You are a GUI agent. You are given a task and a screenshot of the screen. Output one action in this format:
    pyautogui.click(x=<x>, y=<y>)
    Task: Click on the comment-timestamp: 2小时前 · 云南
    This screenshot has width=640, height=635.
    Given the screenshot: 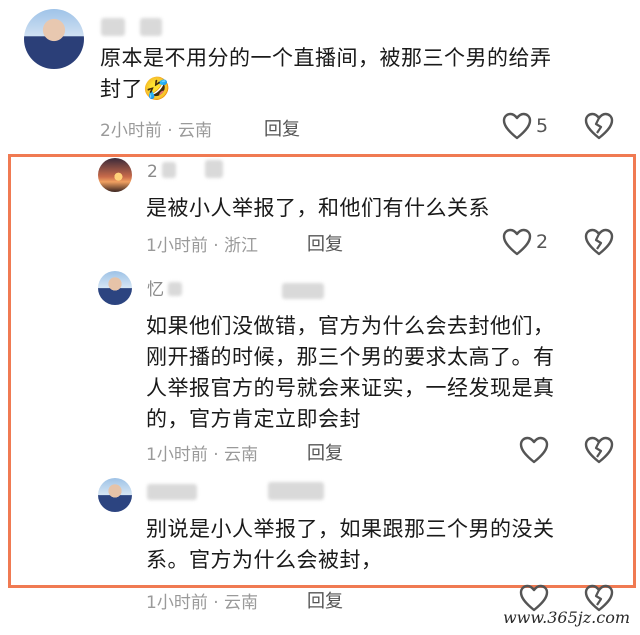 What is the action you would take?
    pyautogui.click(x=156, y=131)
    